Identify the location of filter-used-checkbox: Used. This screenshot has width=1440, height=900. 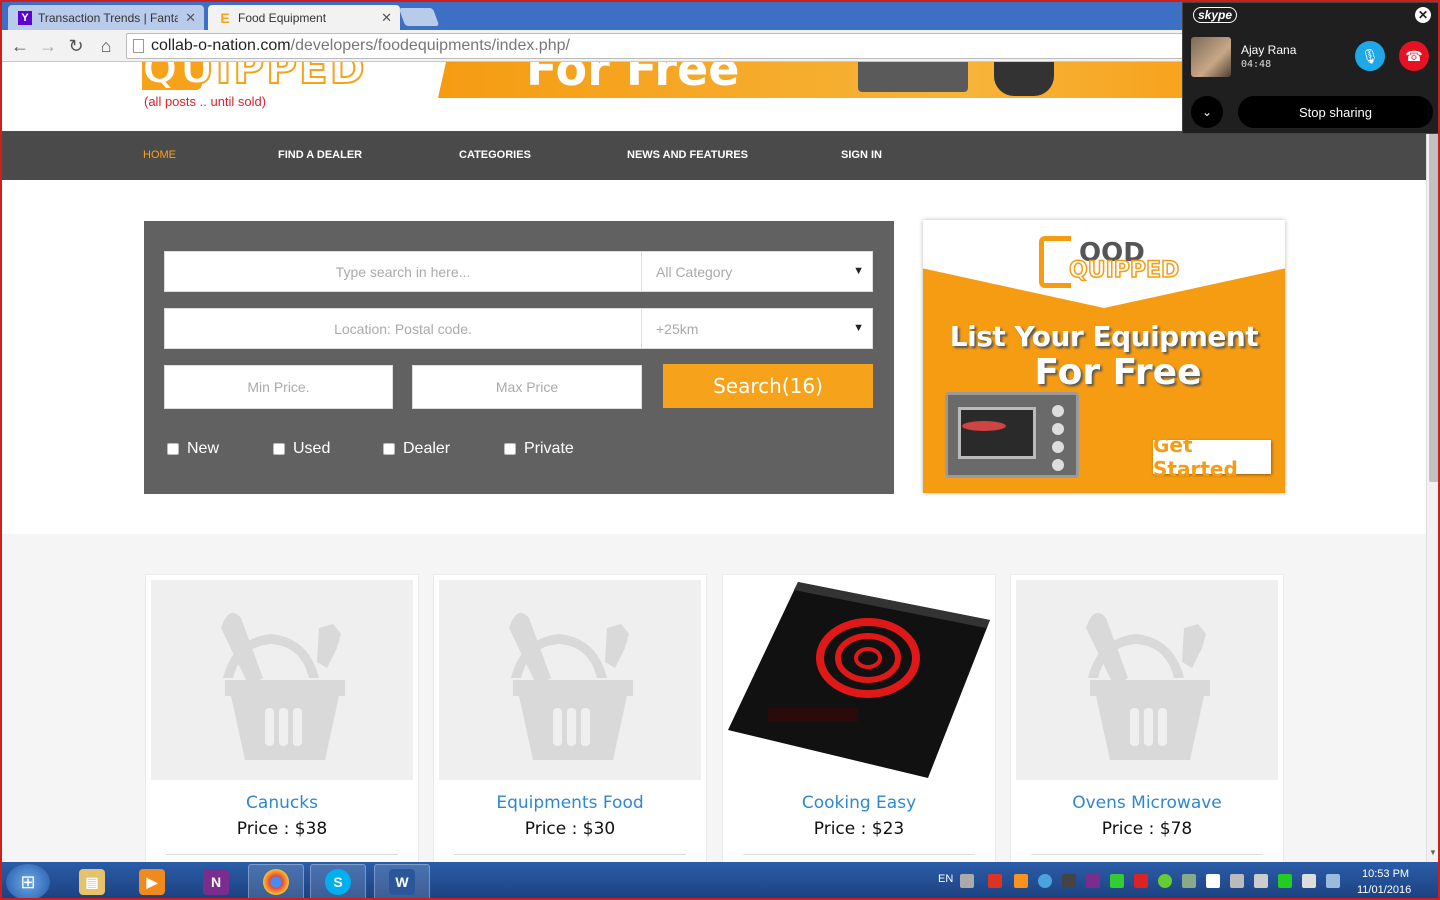
(301, 449).